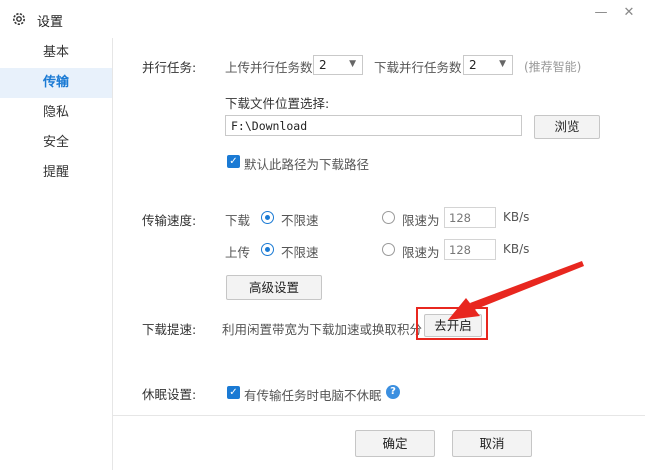 The height and width of the screenshot is (470, 645). What do you see at coordinates (274, 287) in the screenshot?
I see `advanced-settings-button: 高级设置` at bounding box center [274, 287].